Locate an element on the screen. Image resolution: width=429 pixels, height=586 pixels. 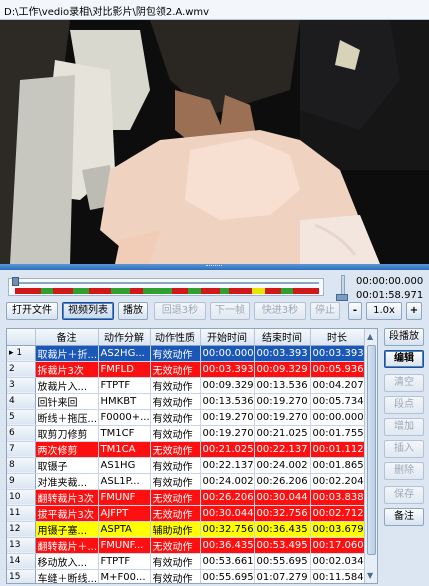
end-time-cell: 00:13.536 is located at coordinates (282, 385).